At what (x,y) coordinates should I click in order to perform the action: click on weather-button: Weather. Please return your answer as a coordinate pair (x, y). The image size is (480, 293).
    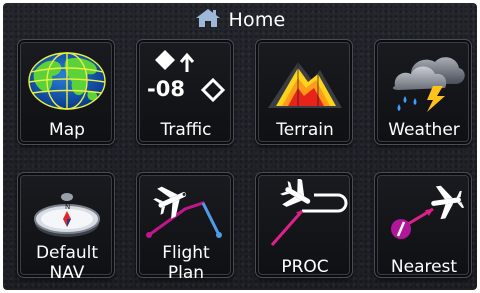
    Looking at the image, I should click on (423, 92).